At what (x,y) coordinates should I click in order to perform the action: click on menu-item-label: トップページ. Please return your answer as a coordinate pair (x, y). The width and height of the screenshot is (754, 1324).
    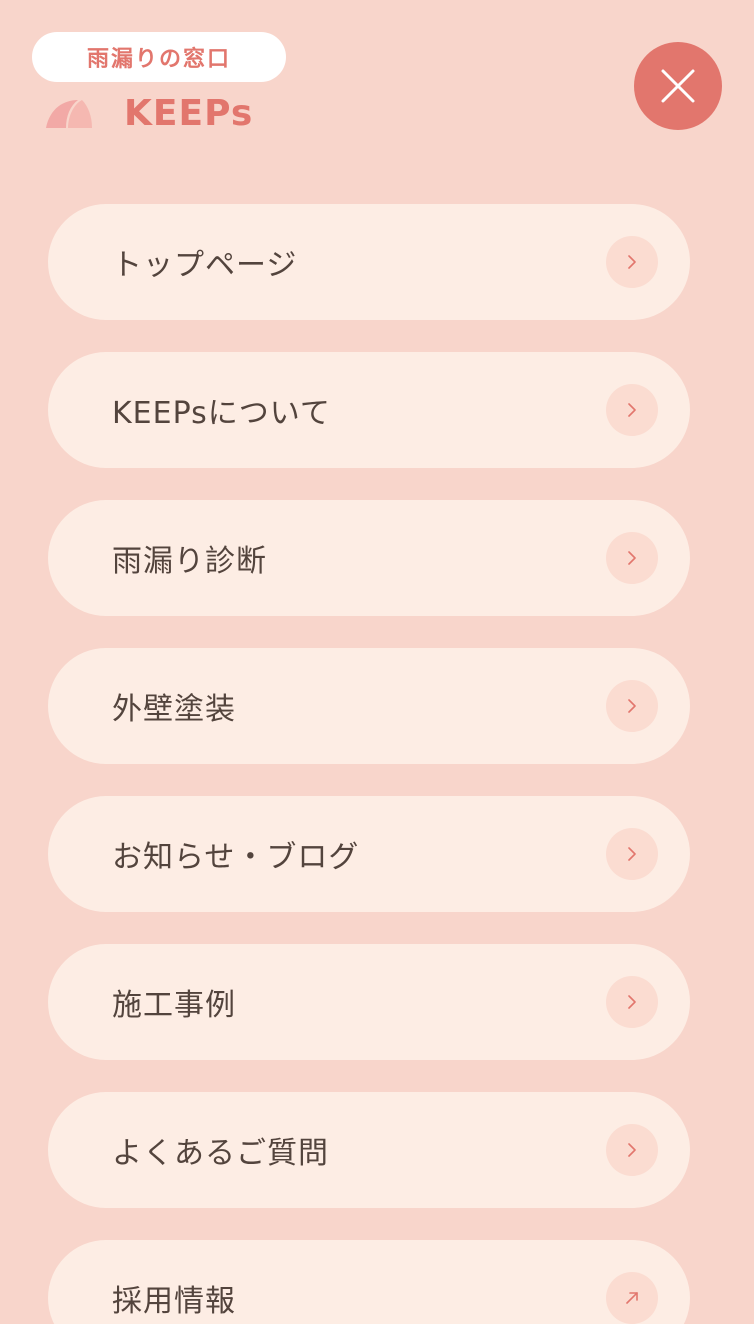
    Looking at the image, I should click on (205, 265).